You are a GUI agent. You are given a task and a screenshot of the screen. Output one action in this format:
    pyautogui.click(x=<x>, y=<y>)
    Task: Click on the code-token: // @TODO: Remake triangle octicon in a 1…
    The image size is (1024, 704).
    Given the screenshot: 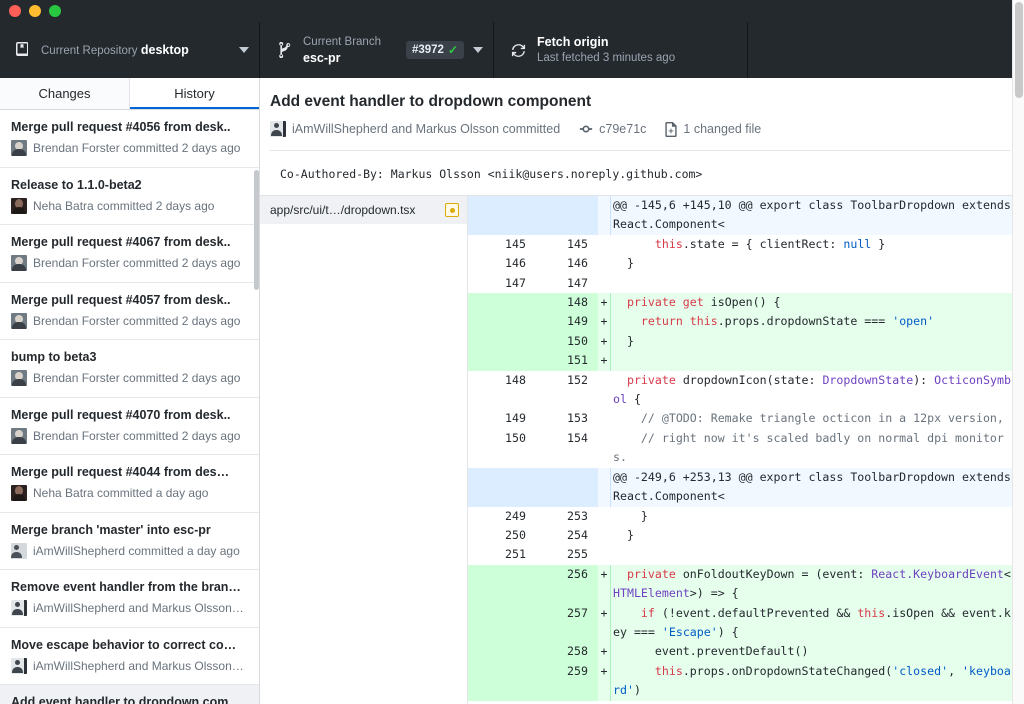 What is the action you would take?
    pyautogui.click(x=808, y=418)
    